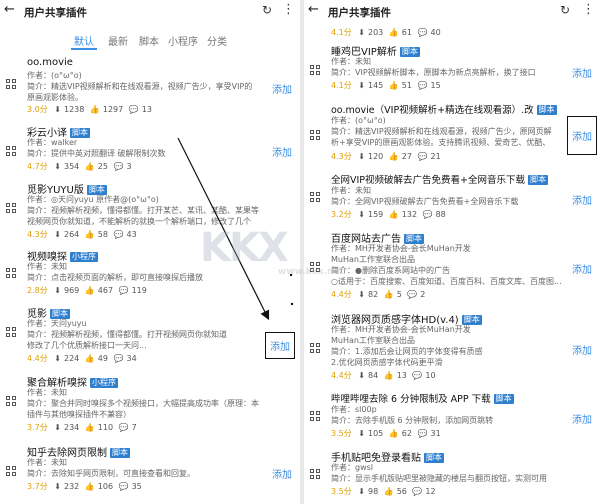 Image resolution: width=600 pixels, height=504 pixels. I want to click on plugin-stats: 3.5分 ⬇ 105 👍 62 💬 31, so click(387, 433).